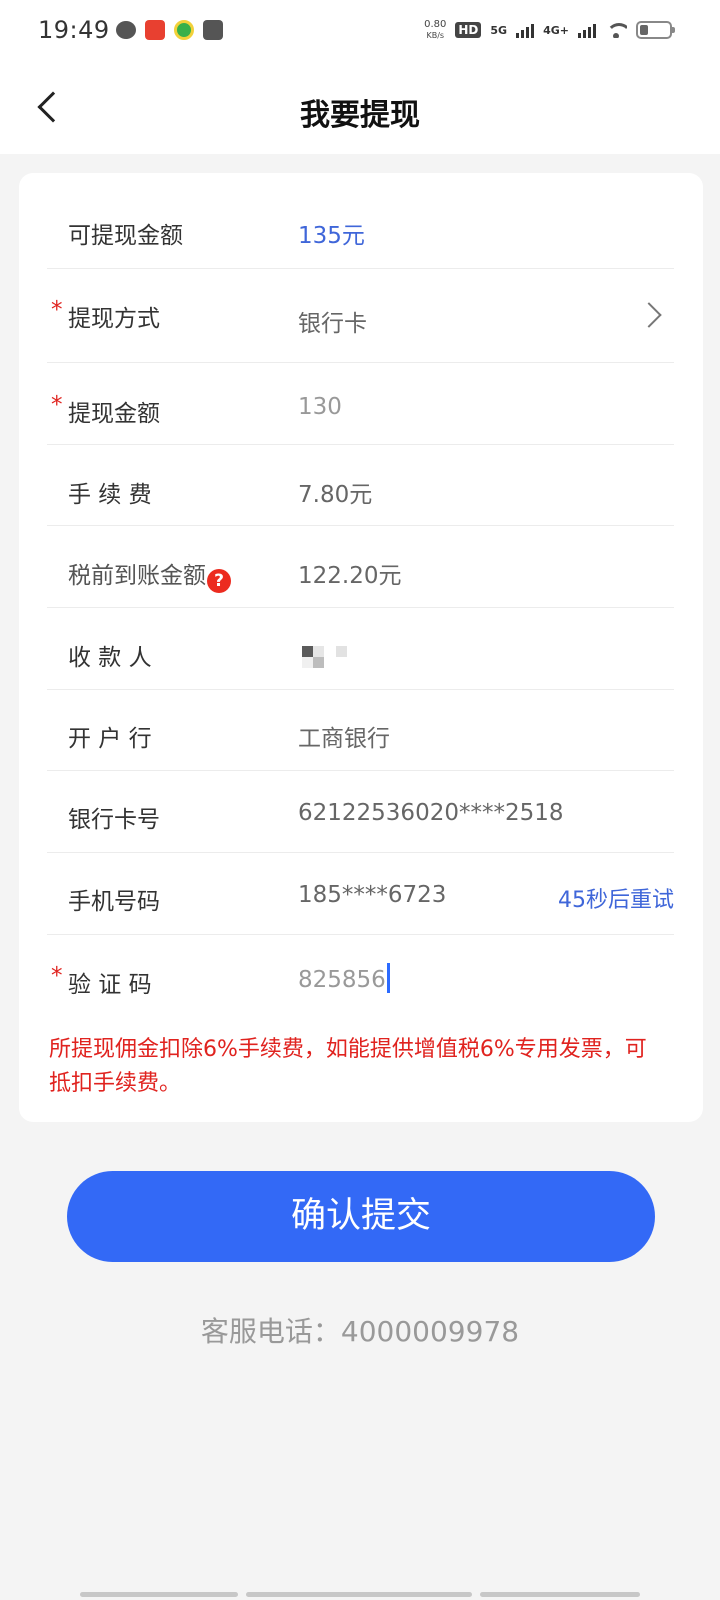 Image resolution: width=720 pixels, height=1600 pixels. Describe the element at coordinates (360, 1330) in the screenshot. I see `service-phone: 客服电话：4000009978` at that location.